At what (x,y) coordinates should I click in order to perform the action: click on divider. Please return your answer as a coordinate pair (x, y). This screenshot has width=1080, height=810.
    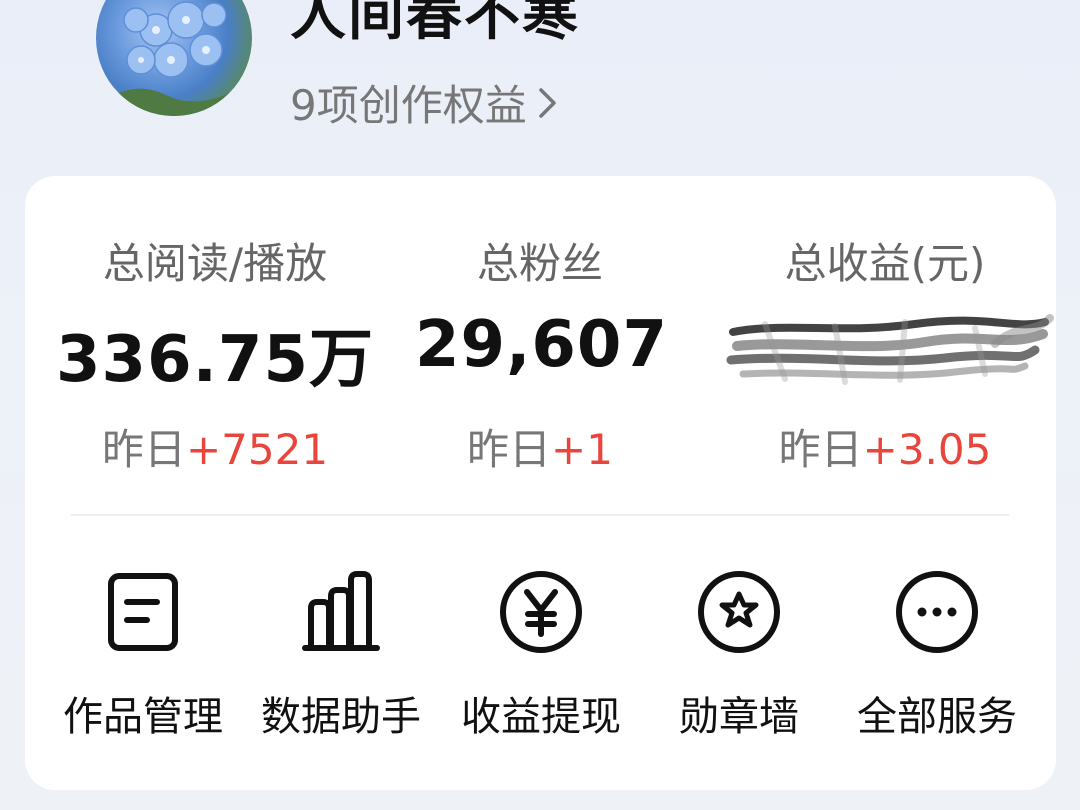
    Looking at the image, I should click on (540, 515).